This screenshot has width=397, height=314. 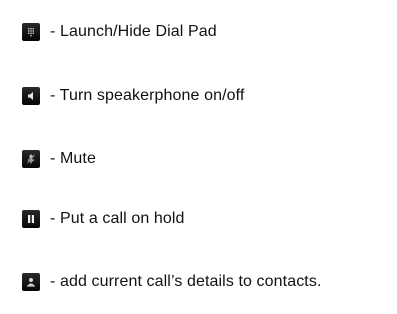 What do you see at coordinates (31, 219) in the screenshot?
I see `hold-icon` at bounding box center [31, 219].